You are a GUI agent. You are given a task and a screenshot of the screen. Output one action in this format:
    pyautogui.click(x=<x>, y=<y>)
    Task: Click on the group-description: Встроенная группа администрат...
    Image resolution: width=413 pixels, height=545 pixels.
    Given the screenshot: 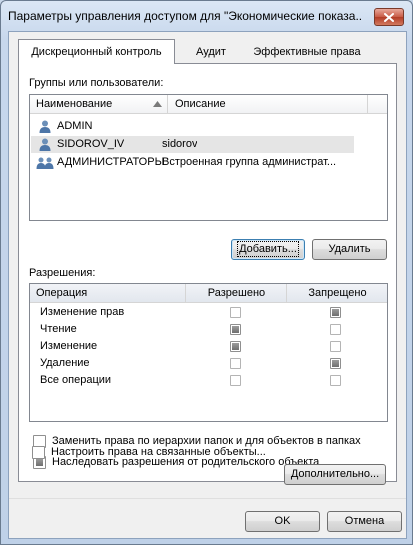 What is the action you would take?
    pyautogui.click(x=249, y=162)
    